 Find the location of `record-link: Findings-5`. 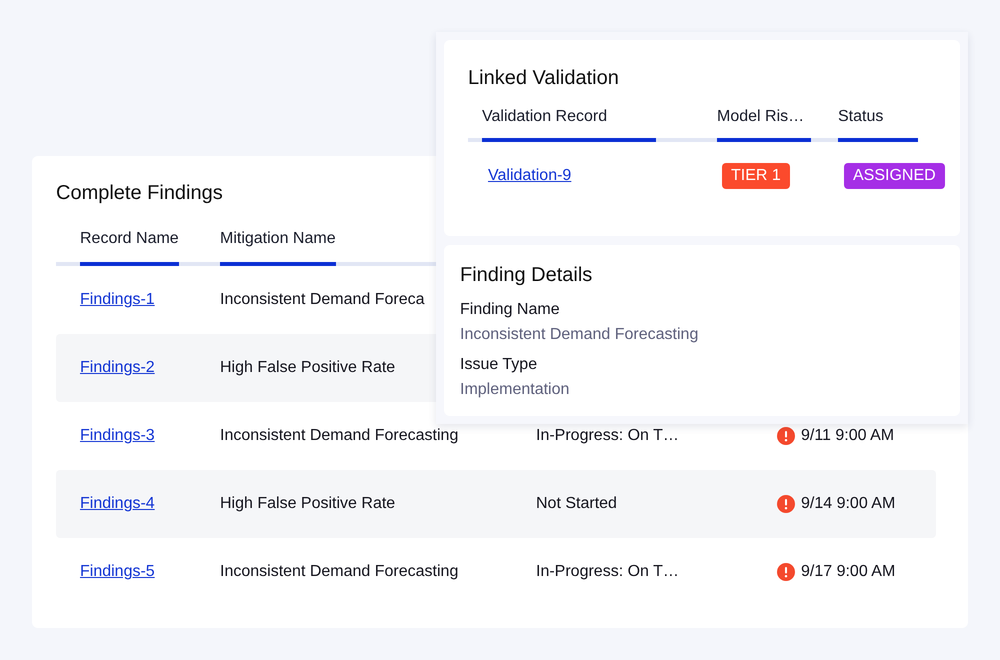

record-link: Findings-5 is located at coordinates (117, 571).